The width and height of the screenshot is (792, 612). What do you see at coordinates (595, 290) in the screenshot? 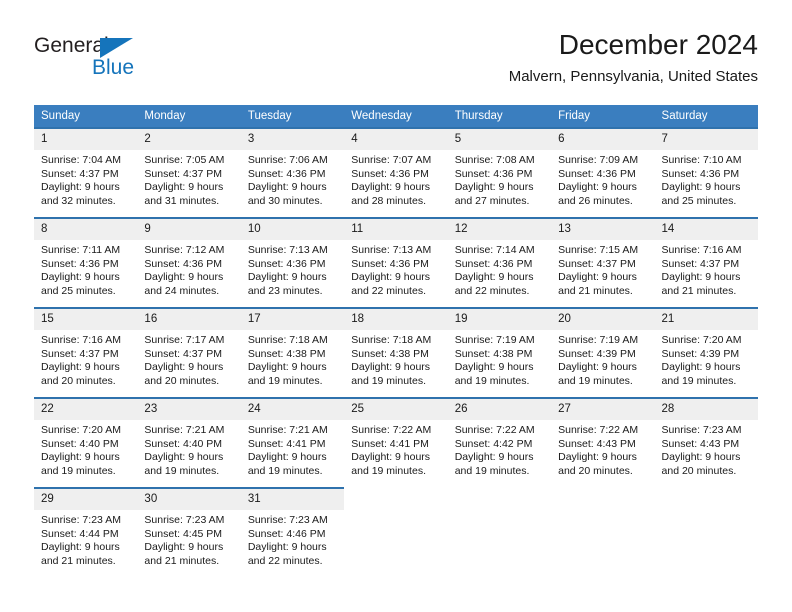
I see `daylight-text-line2: and 21 minutes.` at bounding box center [595, 290].